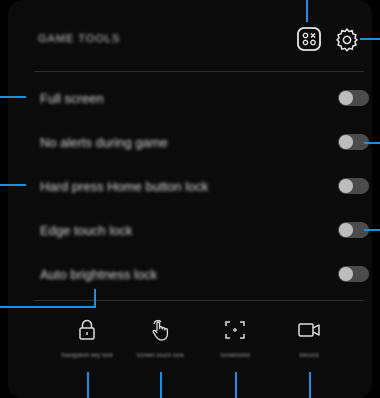  I want to click on setting-row-home-button-lock: Hard press Home button lock, so click(204, 187).